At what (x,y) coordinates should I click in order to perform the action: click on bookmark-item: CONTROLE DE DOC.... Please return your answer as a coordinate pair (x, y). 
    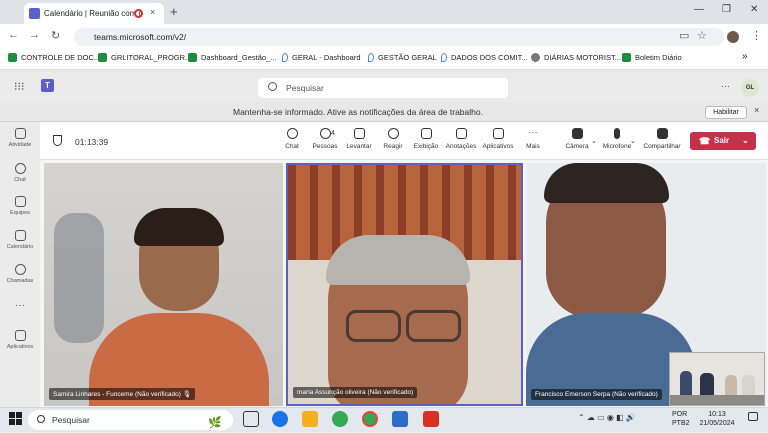
    Looking at the image, I should click on (54, 57).